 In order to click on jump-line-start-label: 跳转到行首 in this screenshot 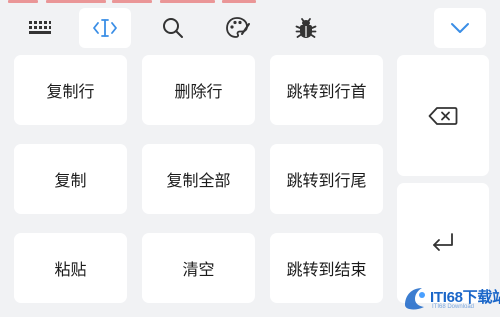, I will do `click(326, 91)`.